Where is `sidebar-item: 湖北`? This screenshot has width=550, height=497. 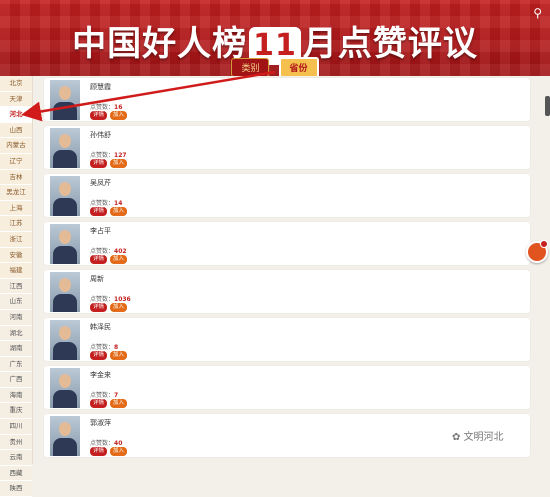 sidebar-item: 湖北 is located at coordinates (16, 333).